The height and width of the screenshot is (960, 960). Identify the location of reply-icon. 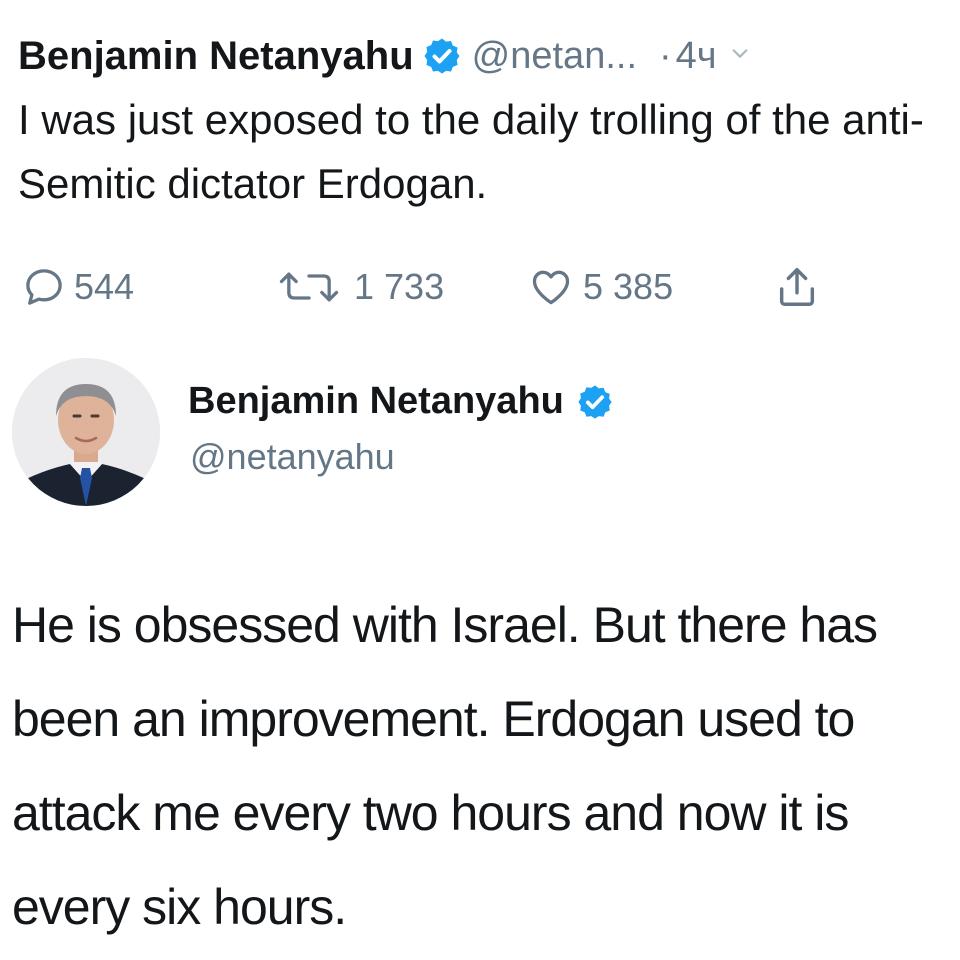
(44, 287).